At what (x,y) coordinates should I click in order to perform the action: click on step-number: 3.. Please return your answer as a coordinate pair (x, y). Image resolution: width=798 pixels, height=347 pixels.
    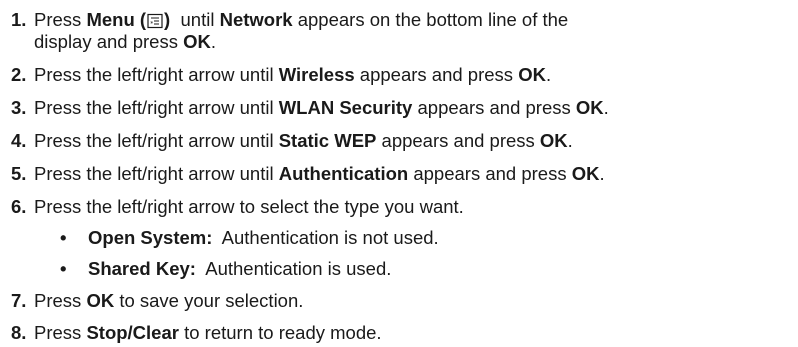
    Looking at the image, I should click on (19, 107).